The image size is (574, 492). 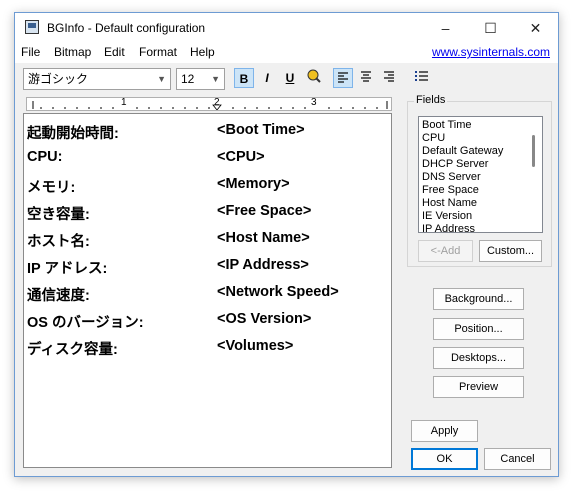 What do you see at coordinates (533, 151) in the screenshot?
I see `scroll-thumb` at bounding box center [533, 151].